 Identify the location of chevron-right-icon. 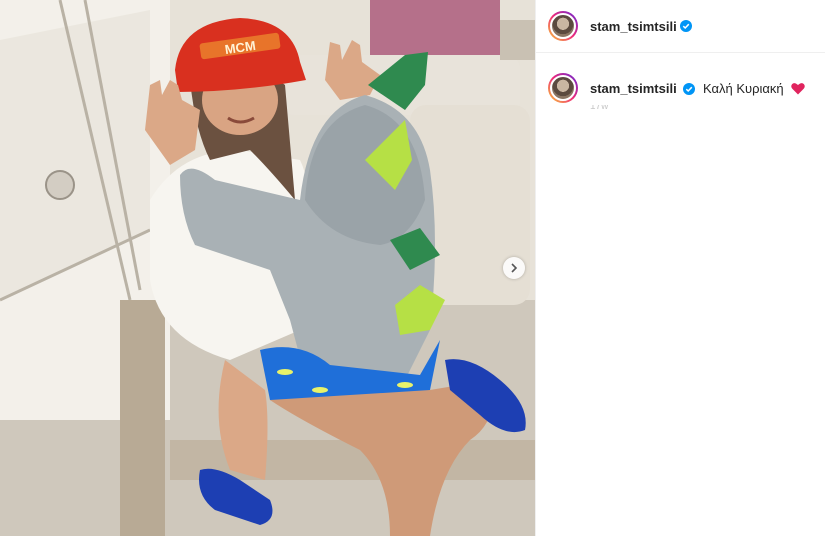
(514, 268).